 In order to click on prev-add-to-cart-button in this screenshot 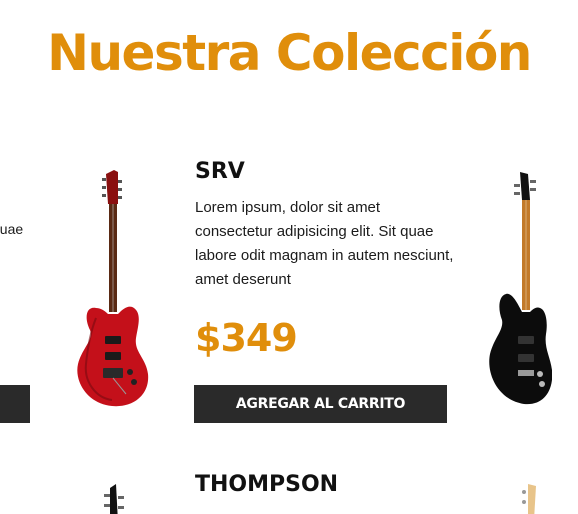, I will do `click(15, 404)`.